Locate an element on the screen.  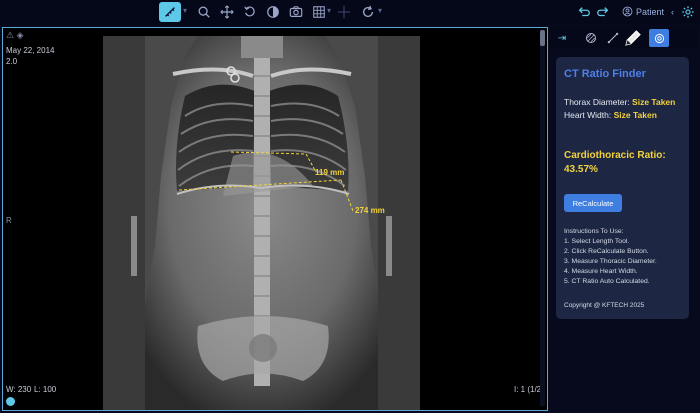
image-scrollbar is located at coordinates (542, 218).